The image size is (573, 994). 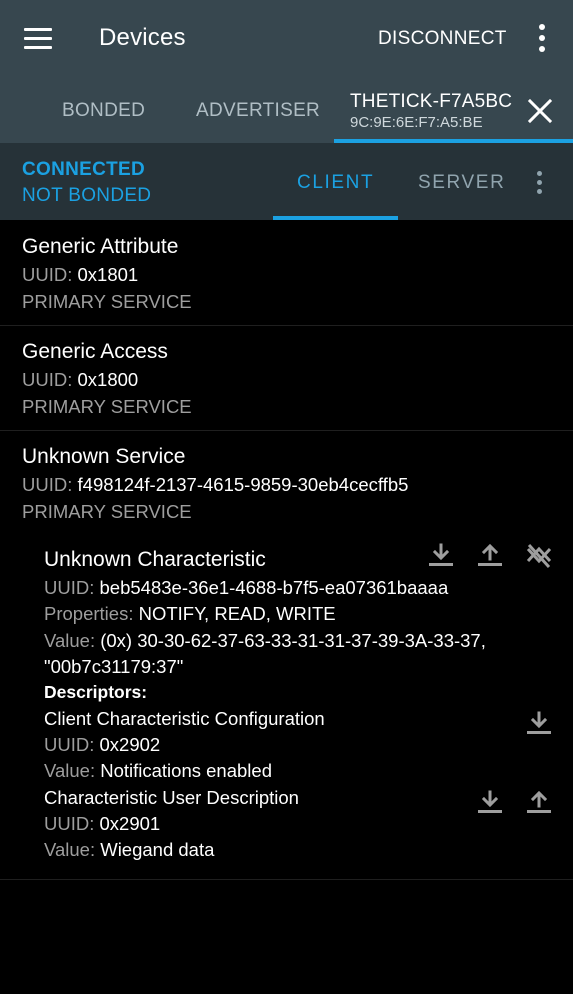 What do you see at coordinates (87, 195) in the screenshot?
I see `bond-status: NOT BONDED` at bounding box center [87, 195].